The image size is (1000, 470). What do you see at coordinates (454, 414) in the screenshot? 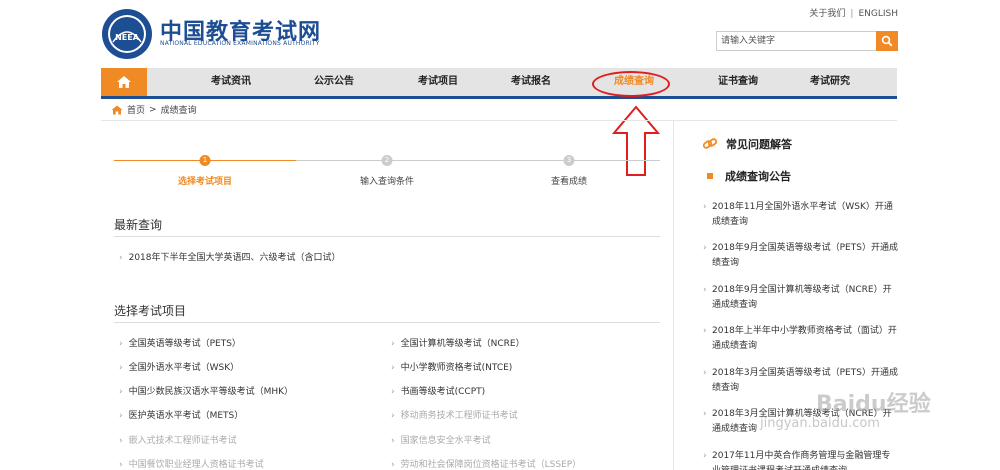
I see `project-mobile-commerce: 移动商务技术工程师证书考试` at bounding box center [454, 414].